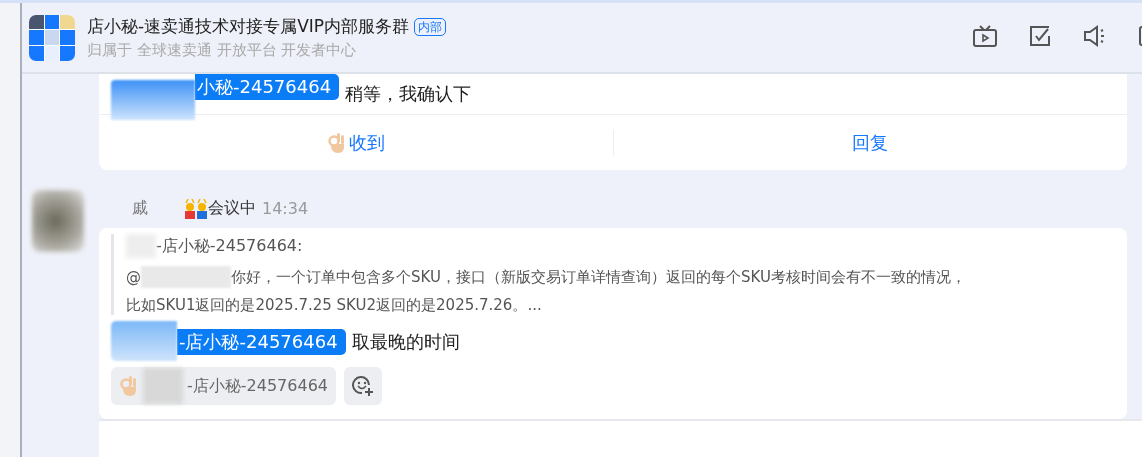 This screenshot has height=457, width=1142. I want to click on add-reaction-button, so click(363, 386).